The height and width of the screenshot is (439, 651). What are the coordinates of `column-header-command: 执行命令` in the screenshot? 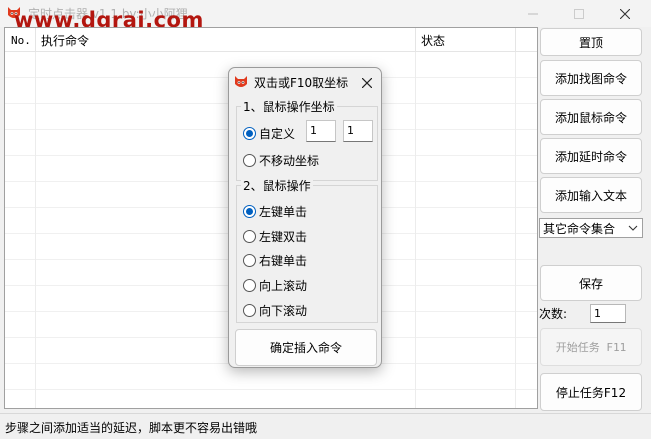 It's located at (65, 40).